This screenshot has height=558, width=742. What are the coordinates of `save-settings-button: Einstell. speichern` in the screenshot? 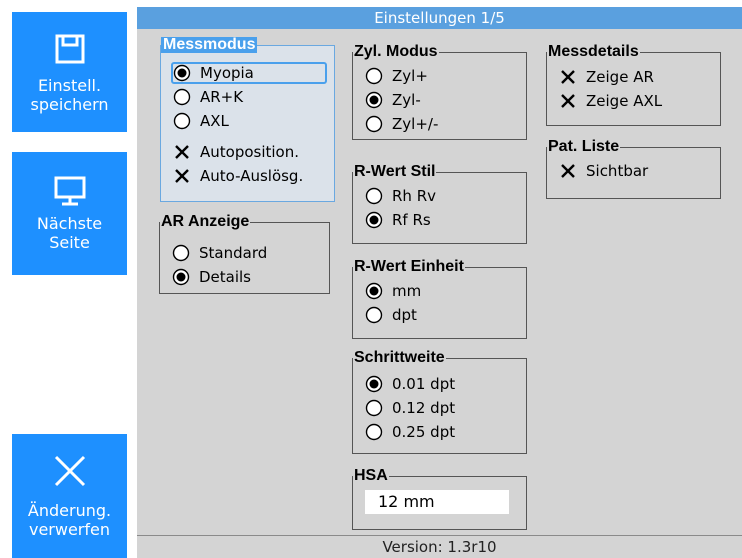 It's located at (69, 72).